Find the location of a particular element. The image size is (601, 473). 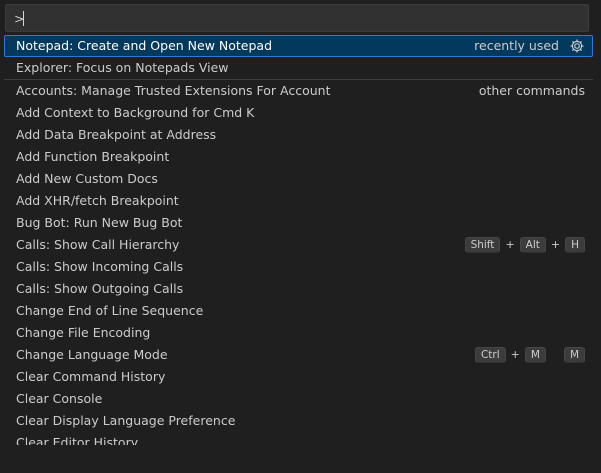

command-label: Calls: Show Incoming Calls is located at coordinates (100, 266).